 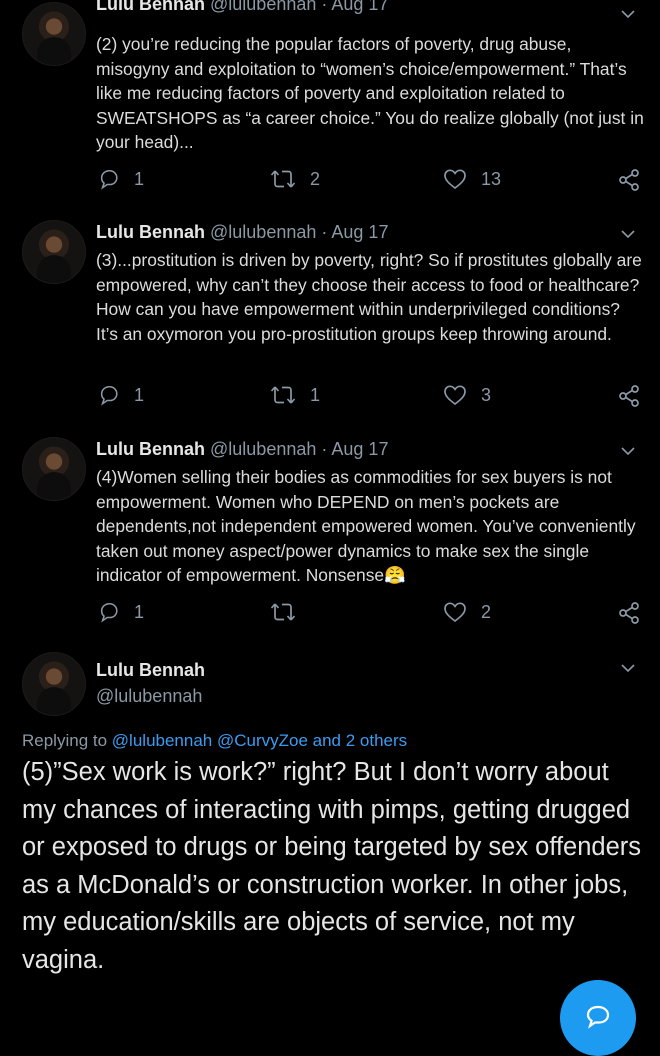 I want to click on like-button: 3, so click(x=467, y=395).